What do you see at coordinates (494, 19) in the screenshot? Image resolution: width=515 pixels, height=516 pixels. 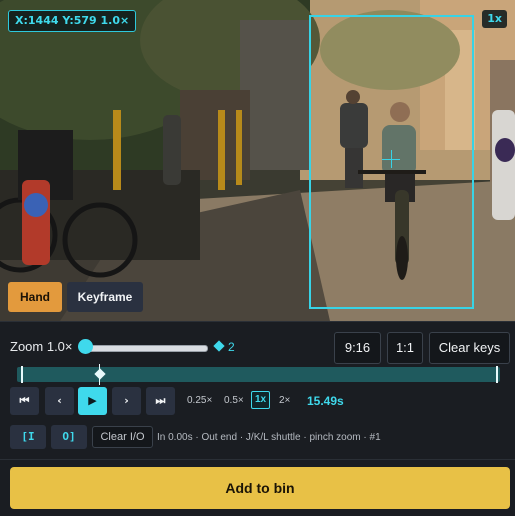 I see `speed-badge: 1x` at bounding box center [494, 19].